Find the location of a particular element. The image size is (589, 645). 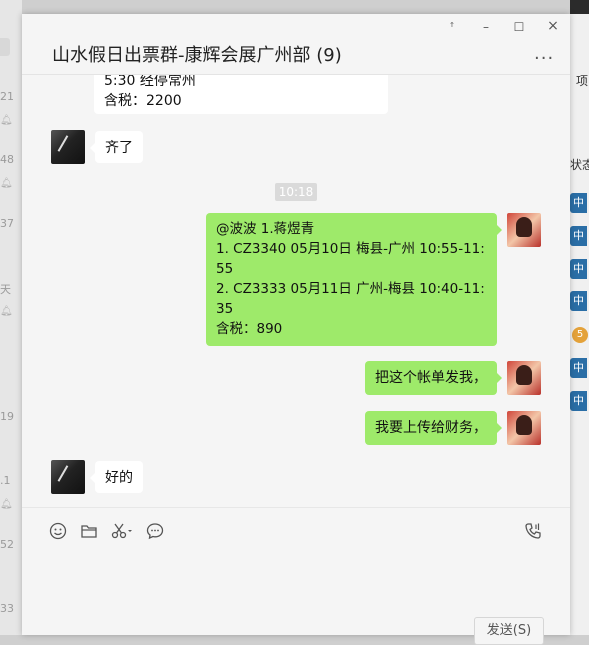

message-text: 把这个帐单发我， is located at coordinates (431, 378).